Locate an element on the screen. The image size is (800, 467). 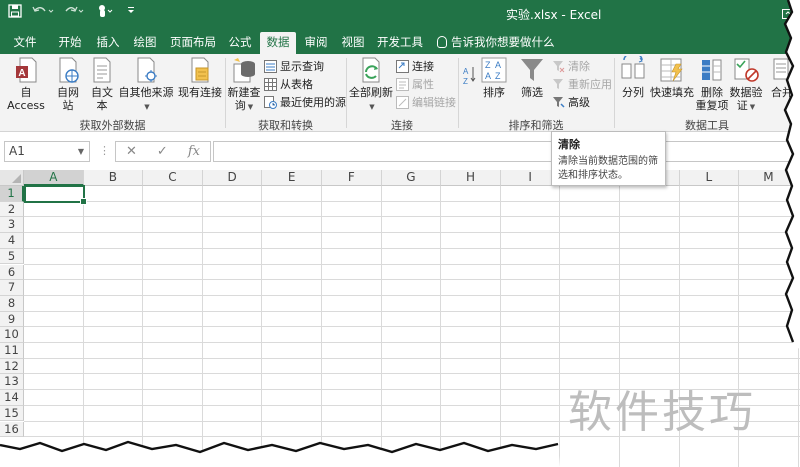
column-header: E is located at coordinates (292, 178).